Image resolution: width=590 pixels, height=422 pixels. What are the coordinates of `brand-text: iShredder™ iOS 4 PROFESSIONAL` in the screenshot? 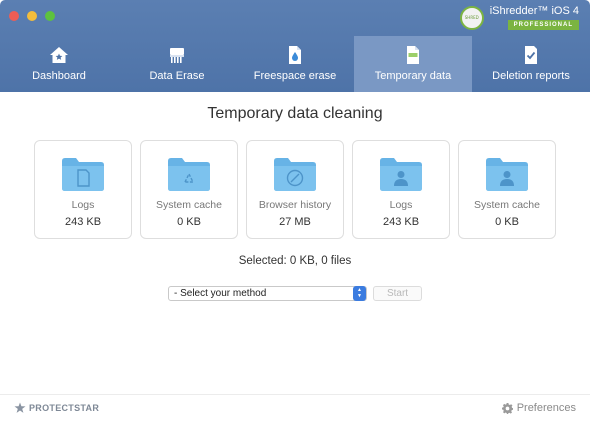 It's located at (534, 17).